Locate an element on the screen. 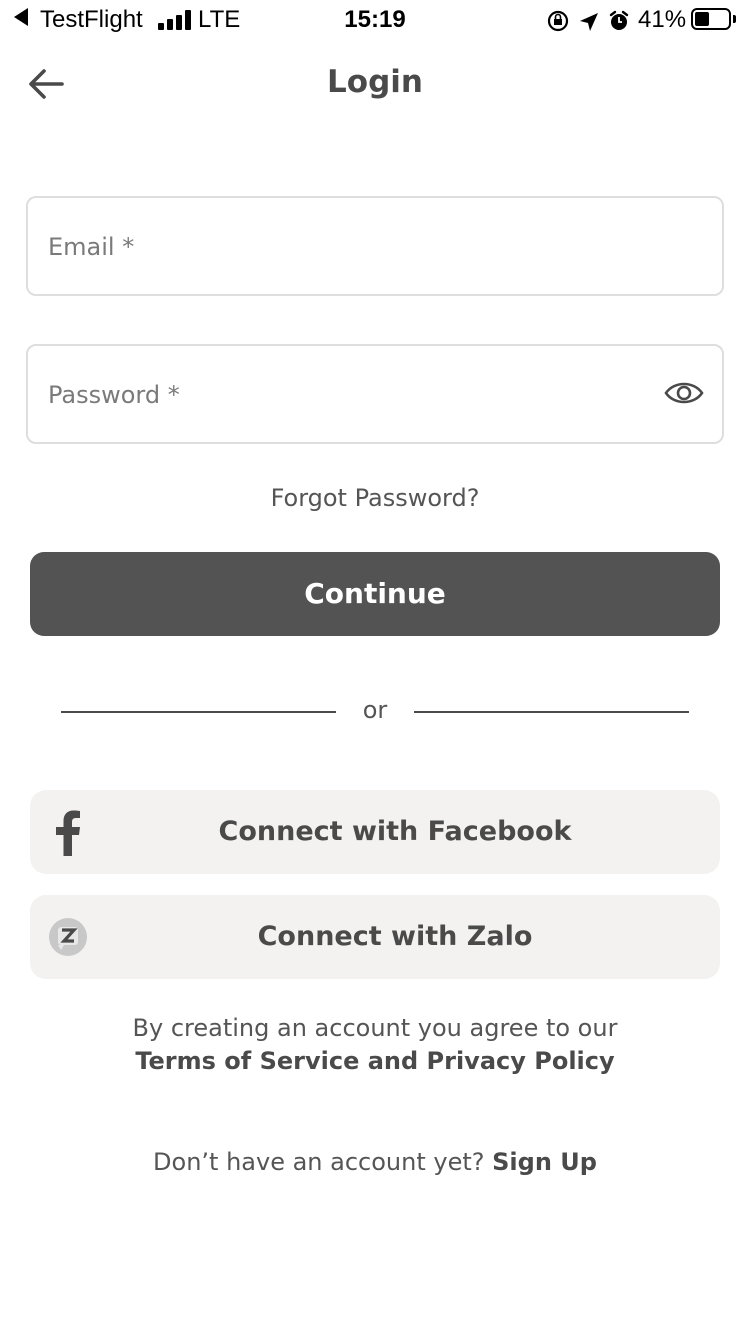 The width and height of the screenshot is (750, 1334). terms-privacy-link: Terms of Service and Privacy Policy is located at coordinates (375, 1061).